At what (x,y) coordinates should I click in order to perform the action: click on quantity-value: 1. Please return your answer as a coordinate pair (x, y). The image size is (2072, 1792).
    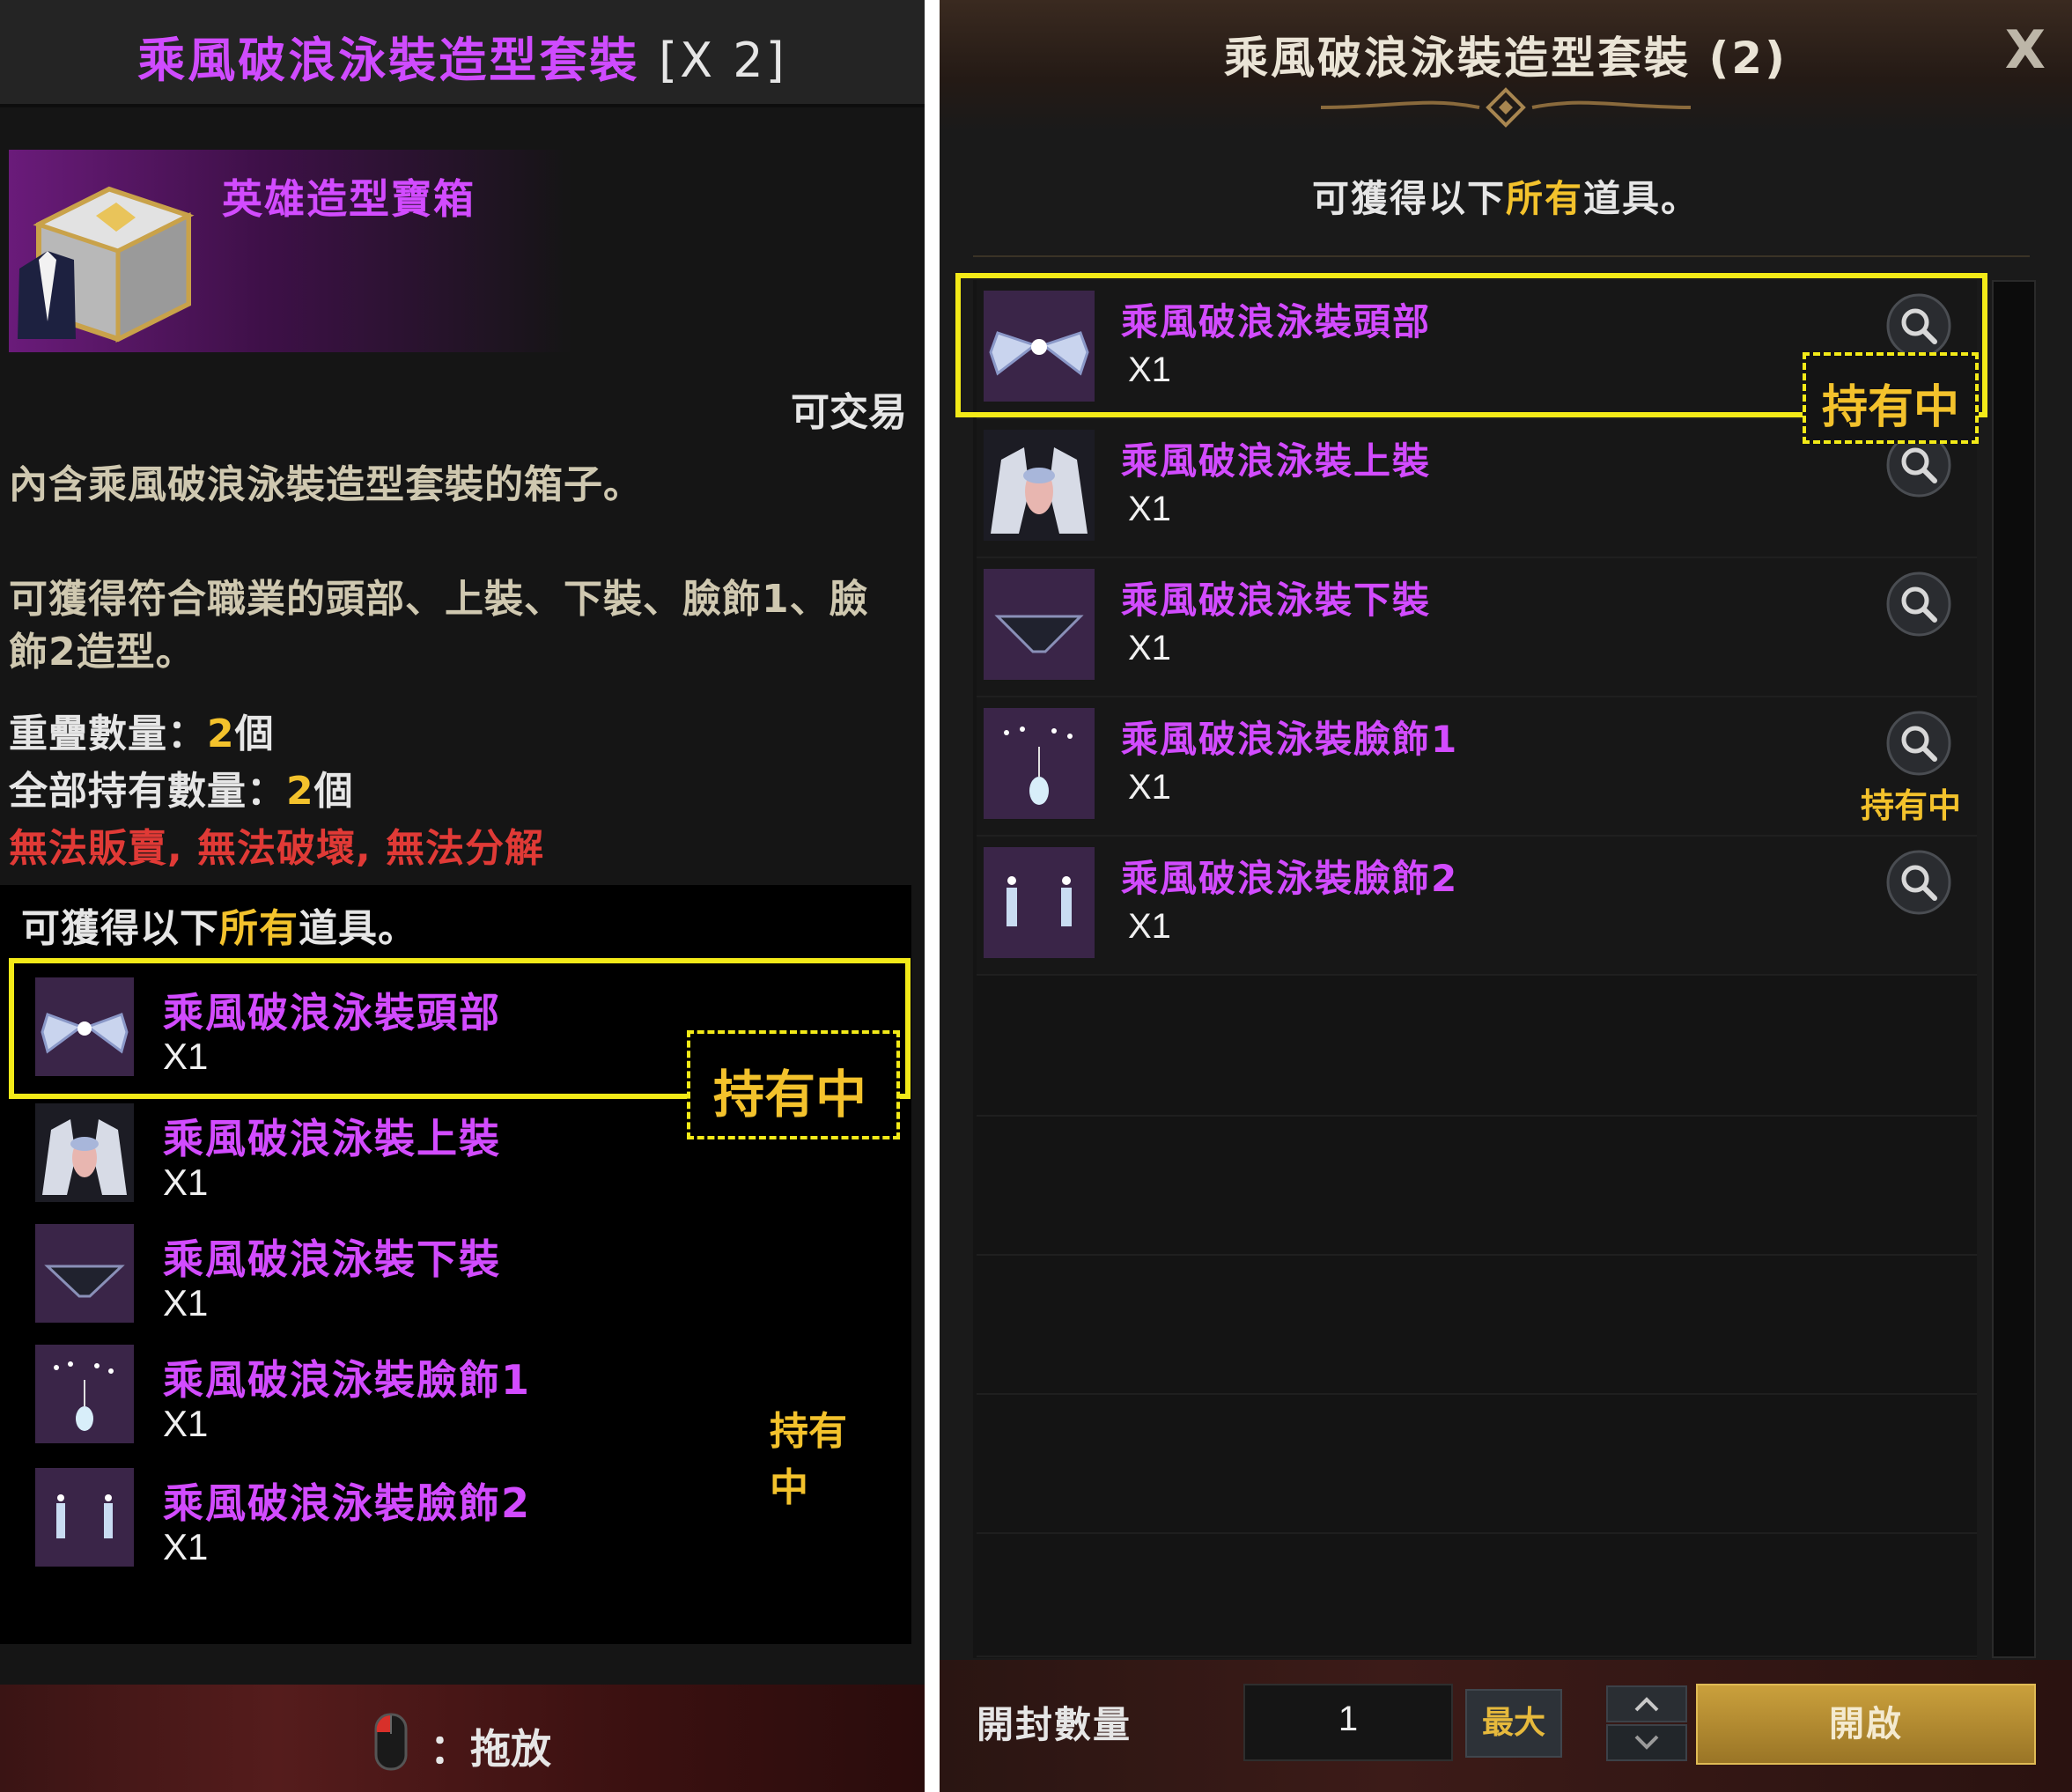
    Looking at the image, I should click on (1349, 1719).